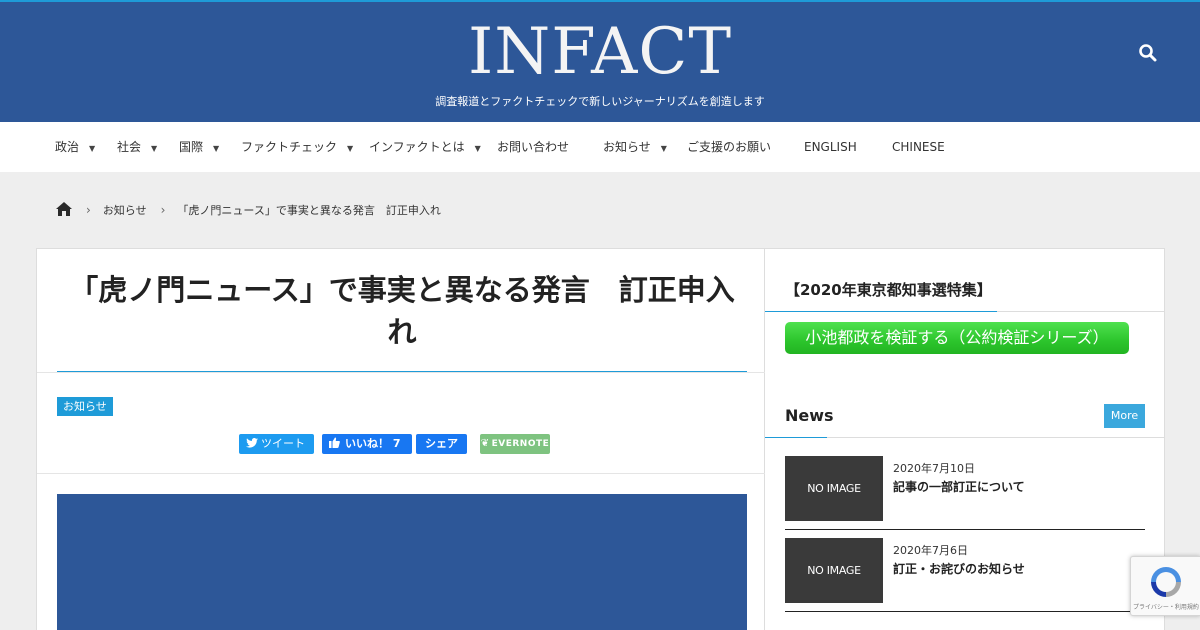  I want to click on recaptcha-badge: プライバシー・利用規約, so click(1165, 586).